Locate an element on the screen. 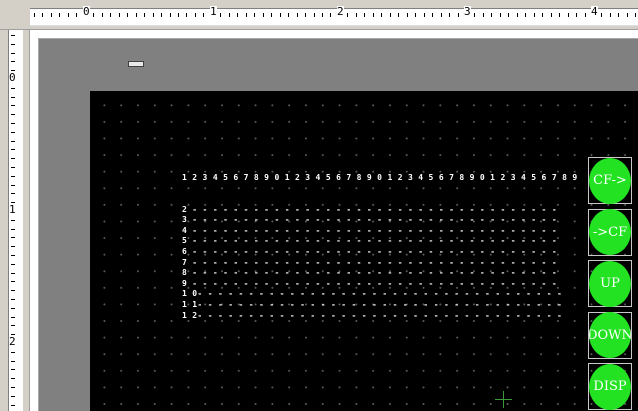 This screenshot has height=411, width=638. down-button: DOWN is located at coordinates (610, 335).